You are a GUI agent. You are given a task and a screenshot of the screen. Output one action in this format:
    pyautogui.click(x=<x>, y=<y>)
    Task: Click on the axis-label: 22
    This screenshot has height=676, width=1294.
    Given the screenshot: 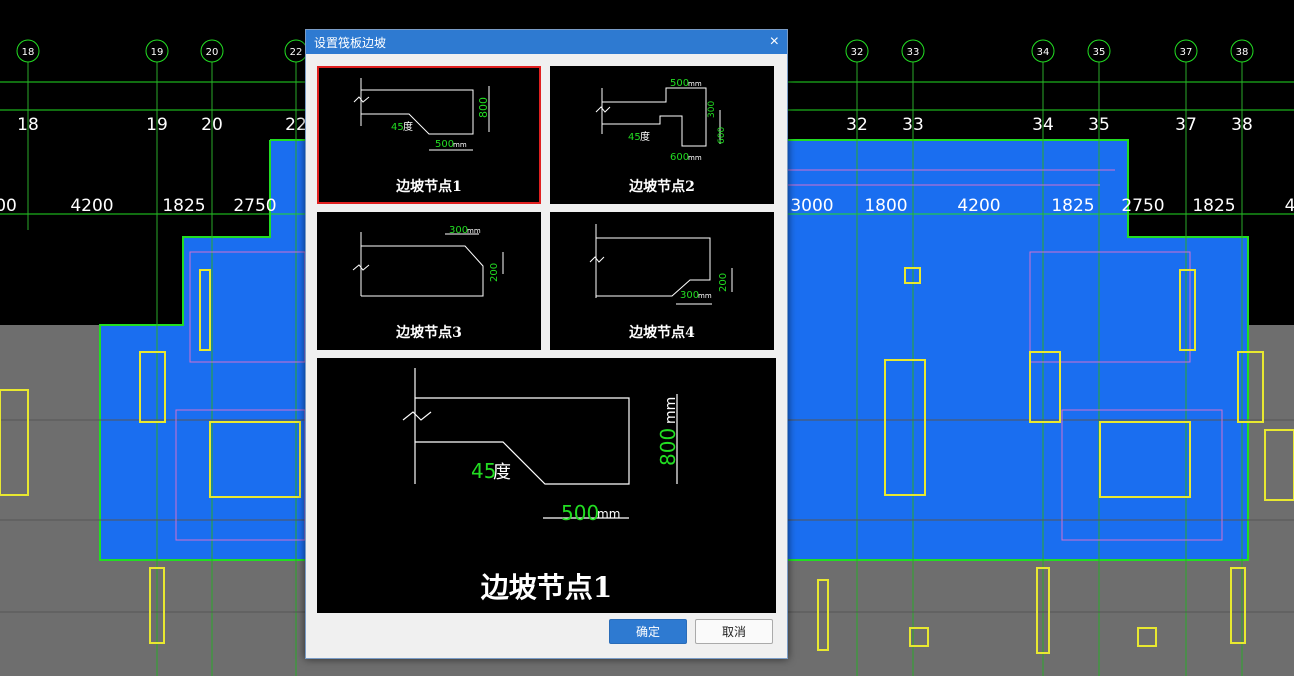 What is the action you would take?
    pyautogui.click(x=296, y=125)
    